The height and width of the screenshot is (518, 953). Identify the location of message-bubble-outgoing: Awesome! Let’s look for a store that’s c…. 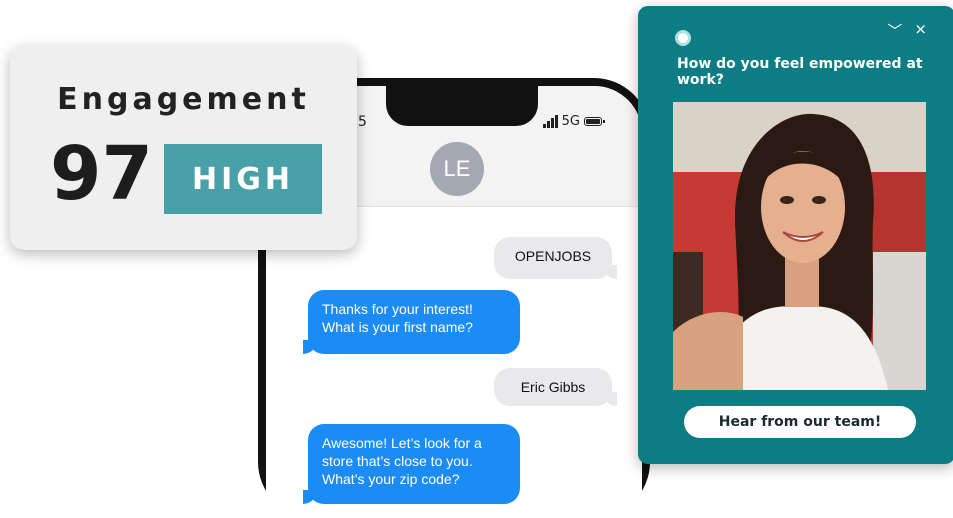
(411, 464).